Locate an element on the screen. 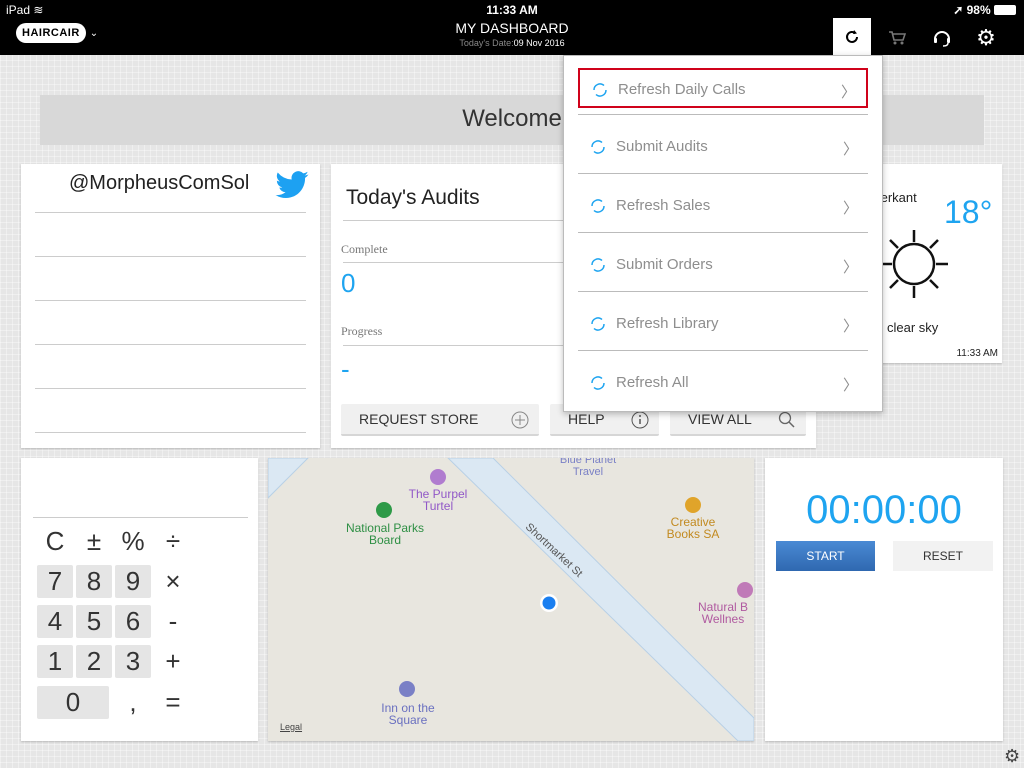  calc-key-0: 0 is located at coordinates (73, 702).